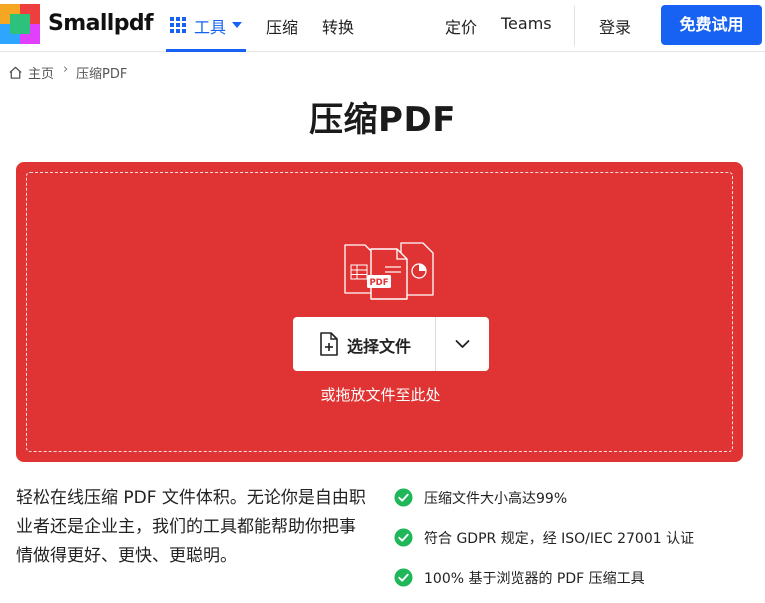 This screenshot has height=603, width=765. What do you see at coordinates (378, 283) in the screenshot?
I see `pdf-badge-label: PDF` at bounding box center [378, 283].